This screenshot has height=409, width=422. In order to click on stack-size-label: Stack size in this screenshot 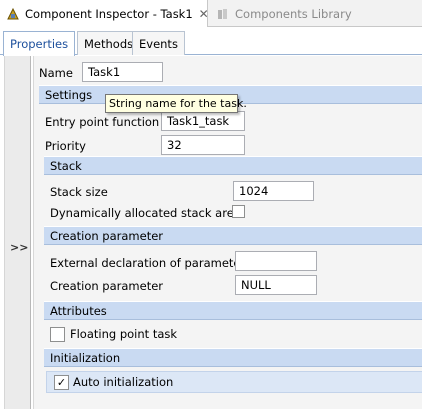, I will do `click(79, 192)`.